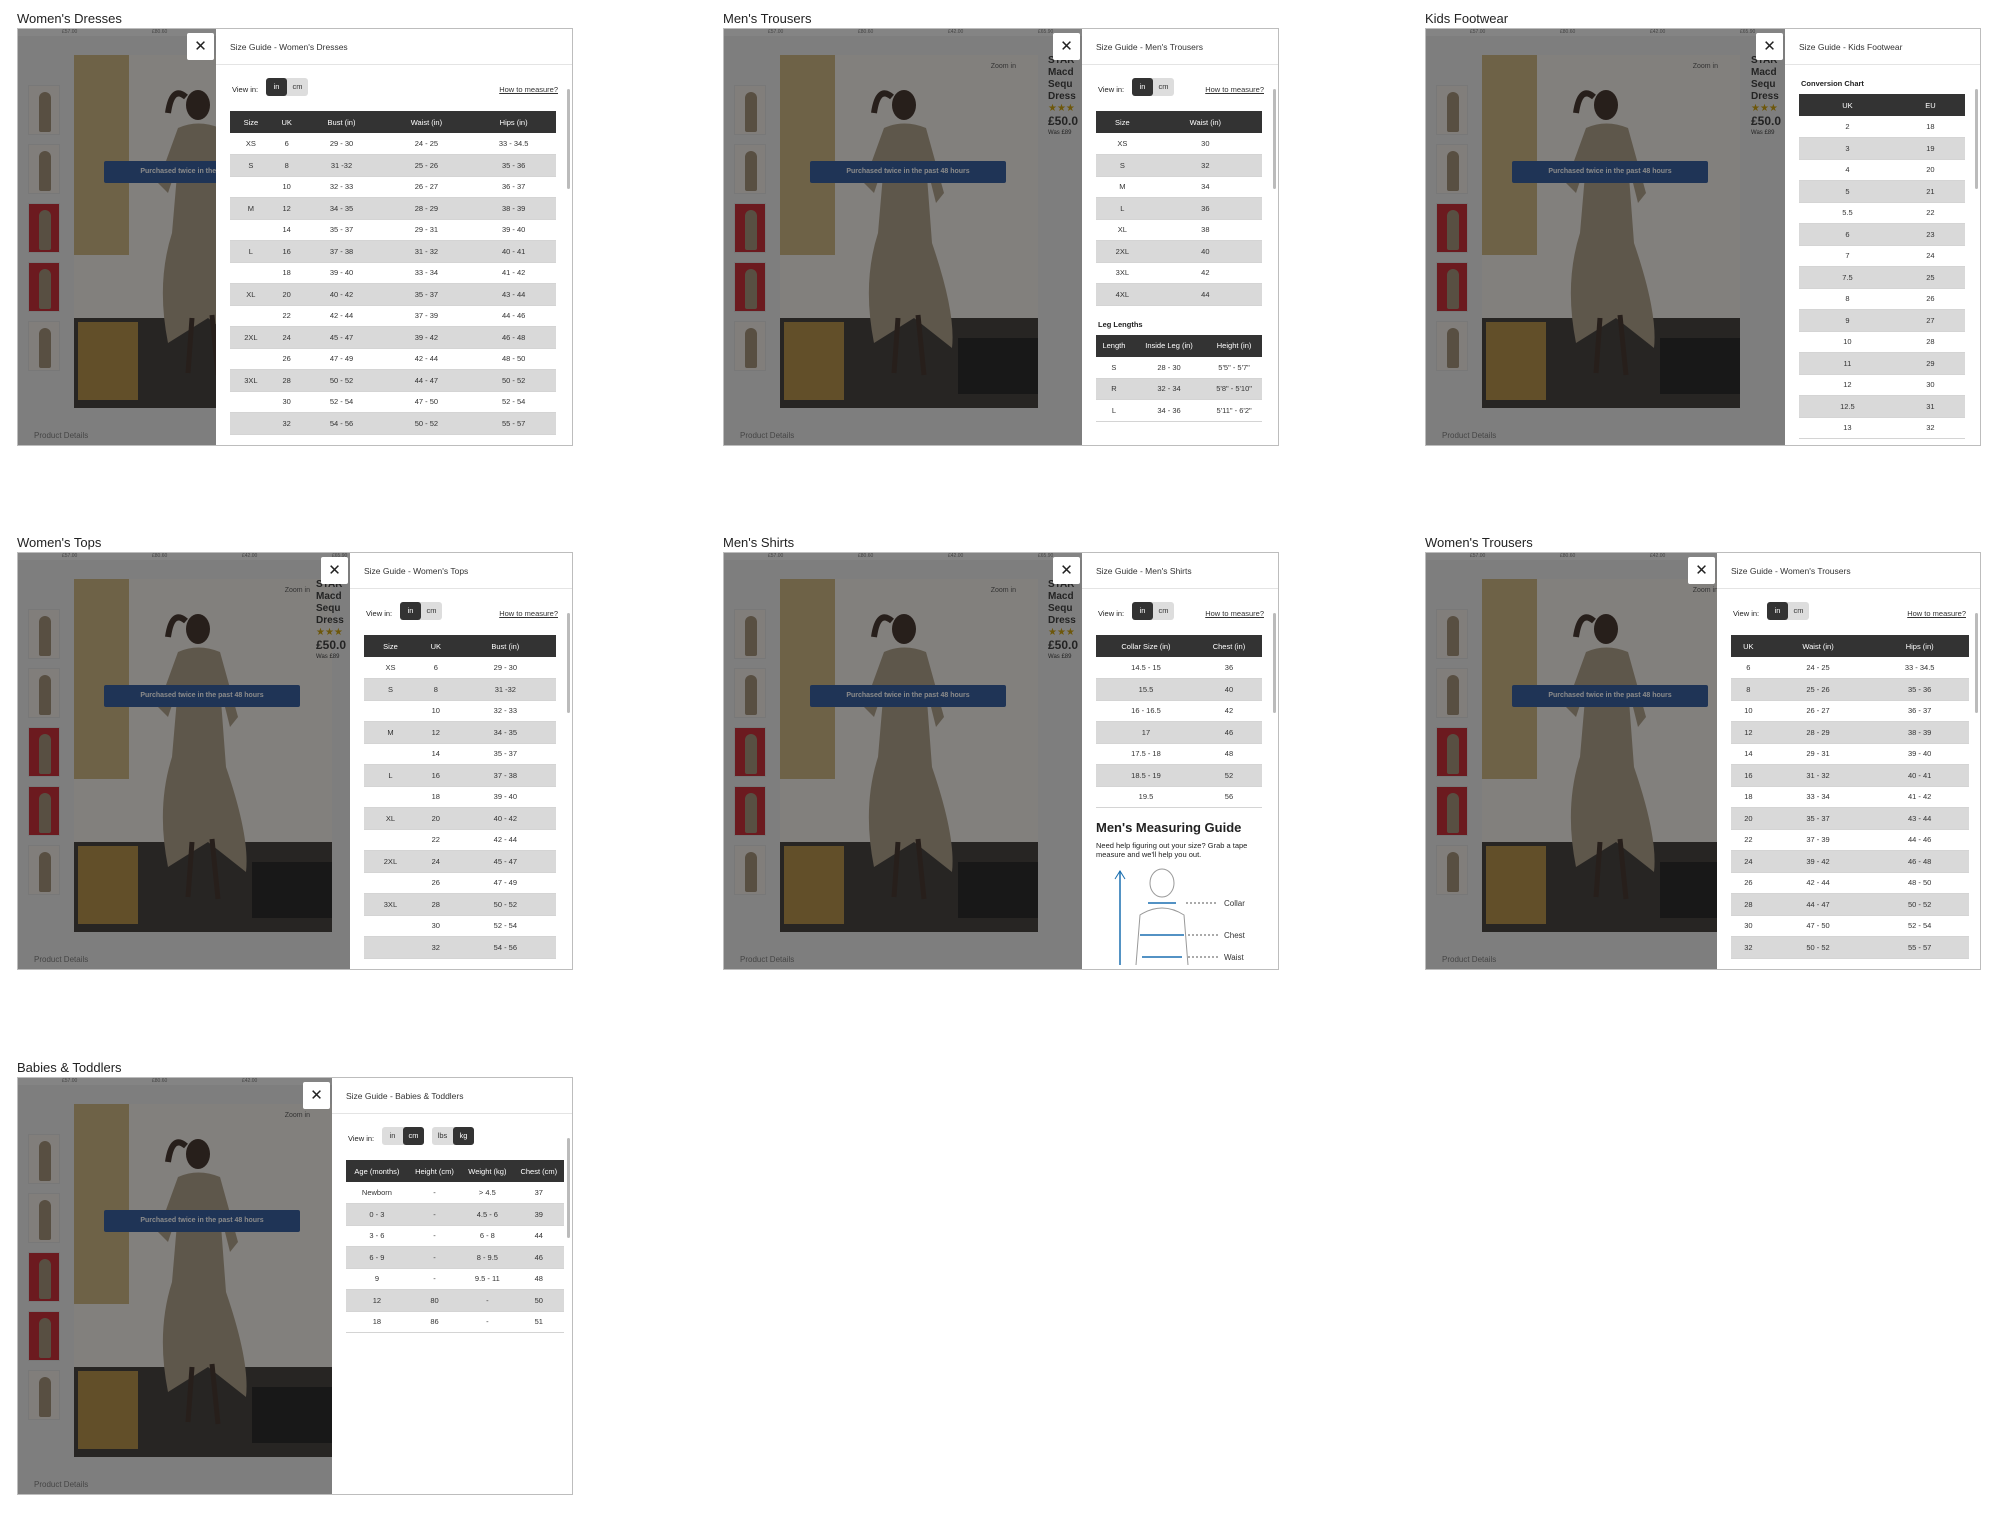 This screenshot has width=2000, height=1515. Describe the element at coordinates (251, 380) in the screenshot. I see `table-cell: 3XL` at that location.